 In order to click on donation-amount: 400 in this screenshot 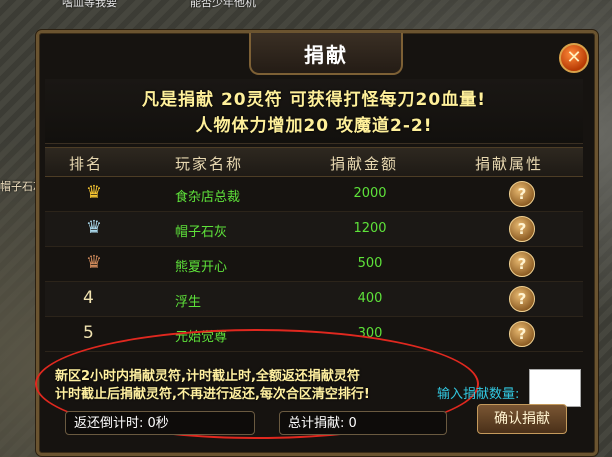, I will do `click(370, 298)`.